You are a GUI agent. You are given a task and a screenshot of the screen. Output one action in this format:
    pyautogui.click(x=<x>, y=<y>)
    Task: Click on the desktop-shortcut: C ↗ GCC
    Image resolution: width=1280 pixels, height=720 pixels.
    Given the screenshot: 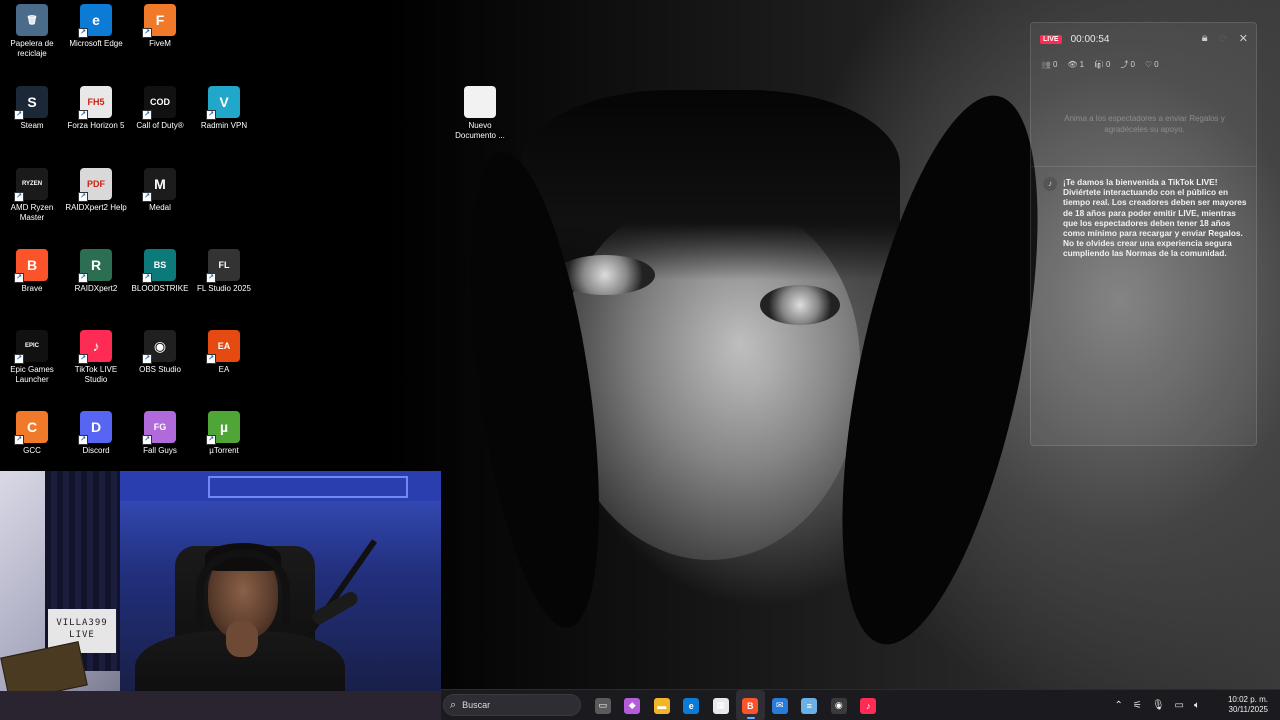 What is the action you would take?
    pyautogui.click(x=32, y=433)
    